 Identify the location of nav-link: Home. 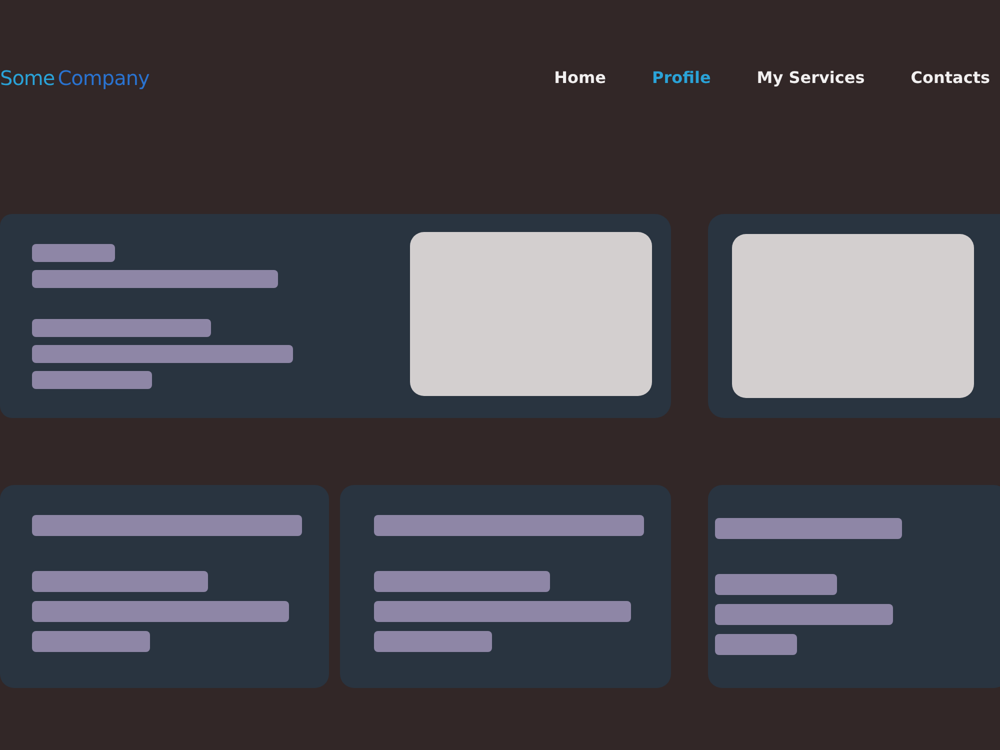
(580, 78).